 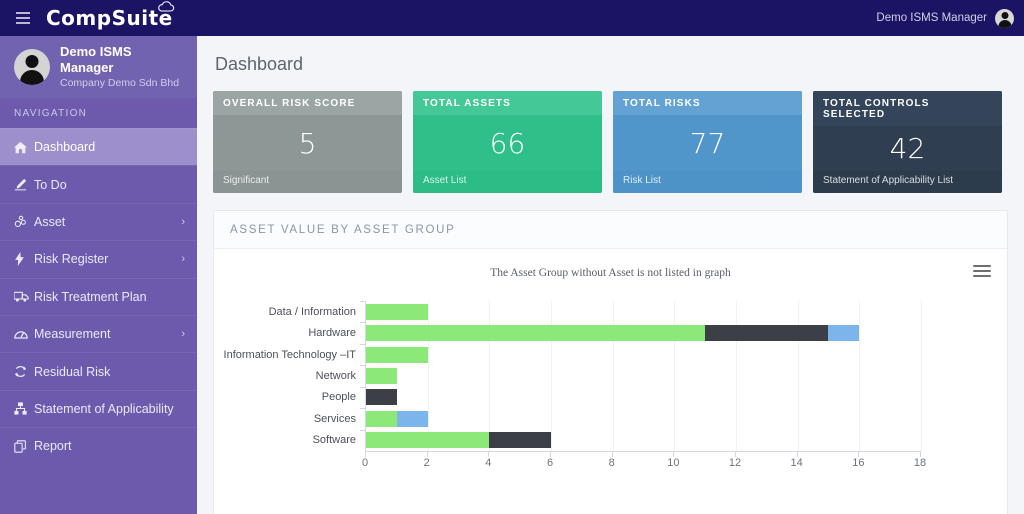 I want to click on x-axis-tick-label: 12, so click(x=735, y=463).